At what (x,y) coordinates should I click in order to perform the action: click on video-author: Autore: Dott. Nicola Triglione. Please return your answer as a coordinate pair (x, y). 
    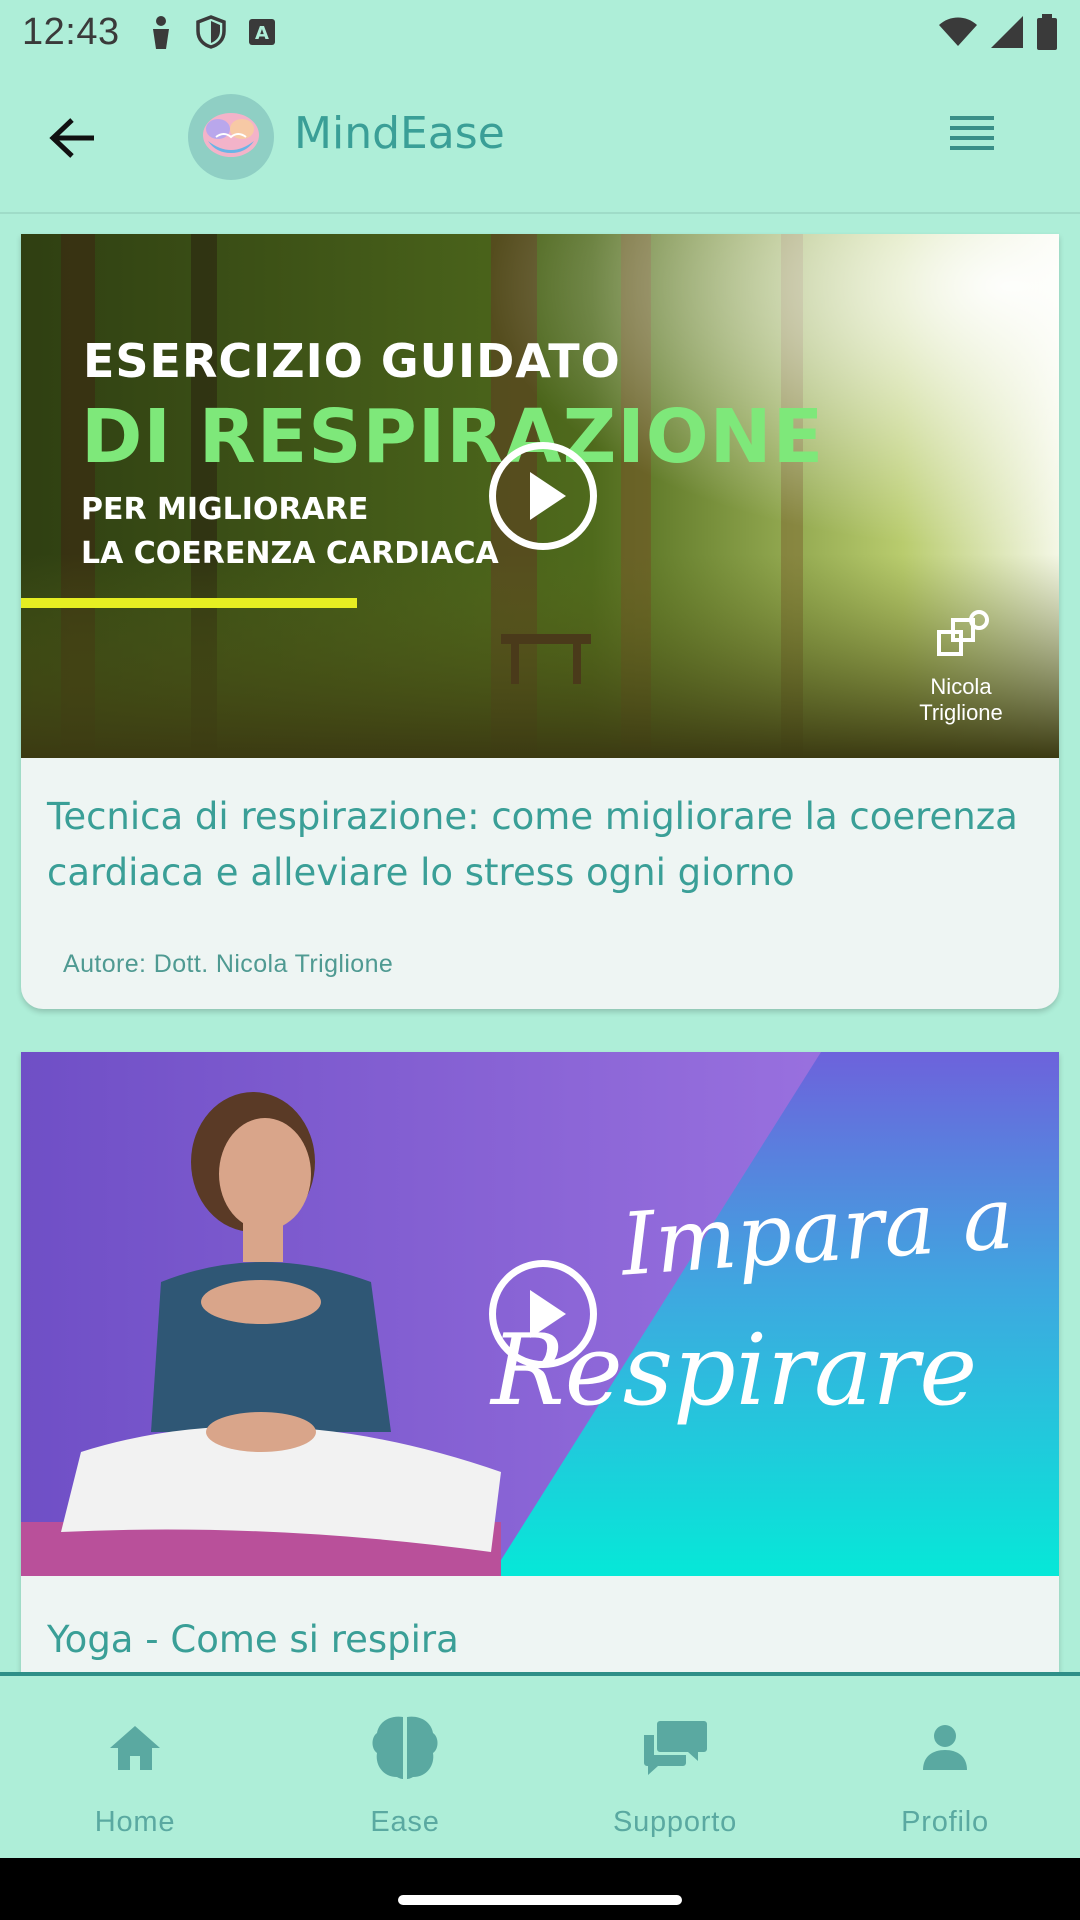
    Looking at the image, I should click on (228, 964).